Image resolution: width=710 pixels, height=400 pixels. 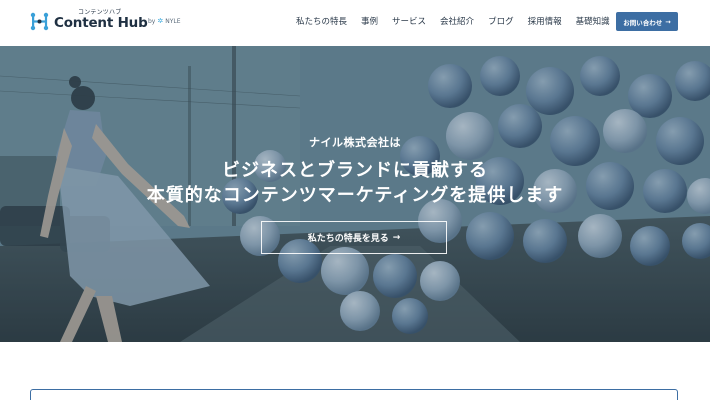 I want to click on nav-item-basics: 基礎知識, so click(x=593, y=21).